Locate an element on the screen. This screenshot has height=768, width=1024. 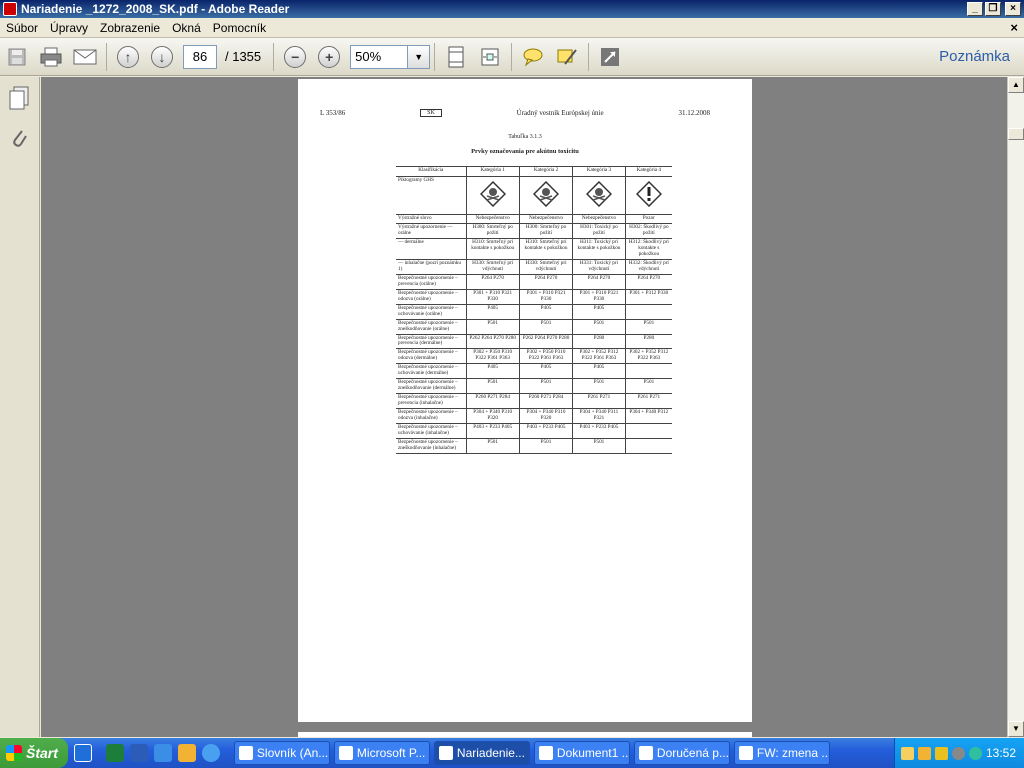
menu-view: Zobrazenie is located at coordinates (130, 28).